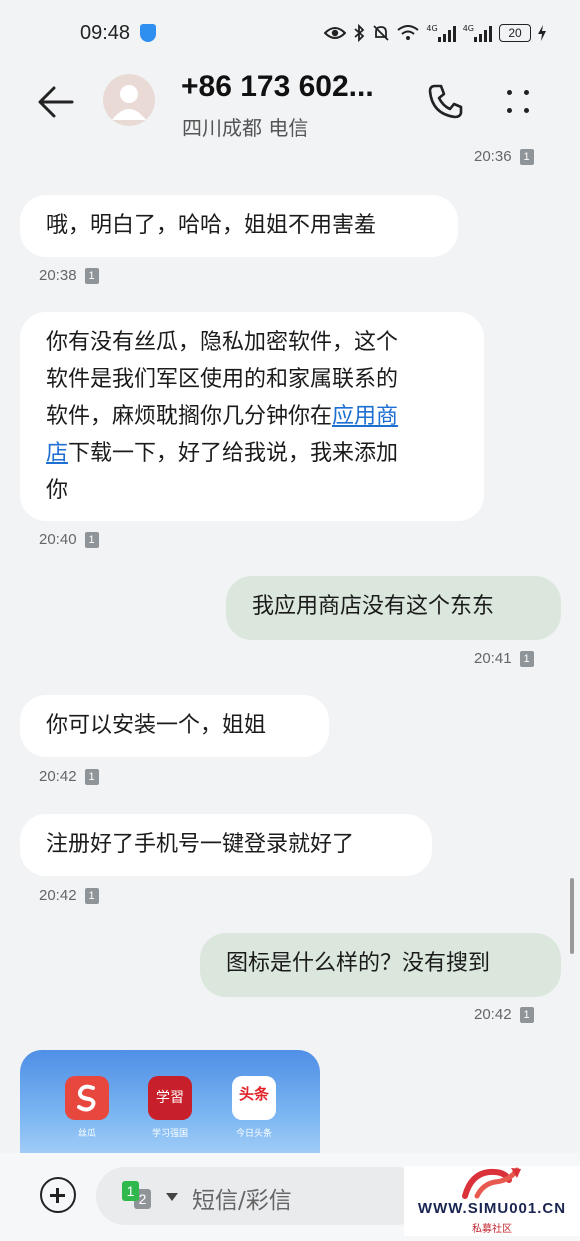  Describe the element at coordinates (87, 1098) in the screenshot. I see `sigua-app-icon` at that location.